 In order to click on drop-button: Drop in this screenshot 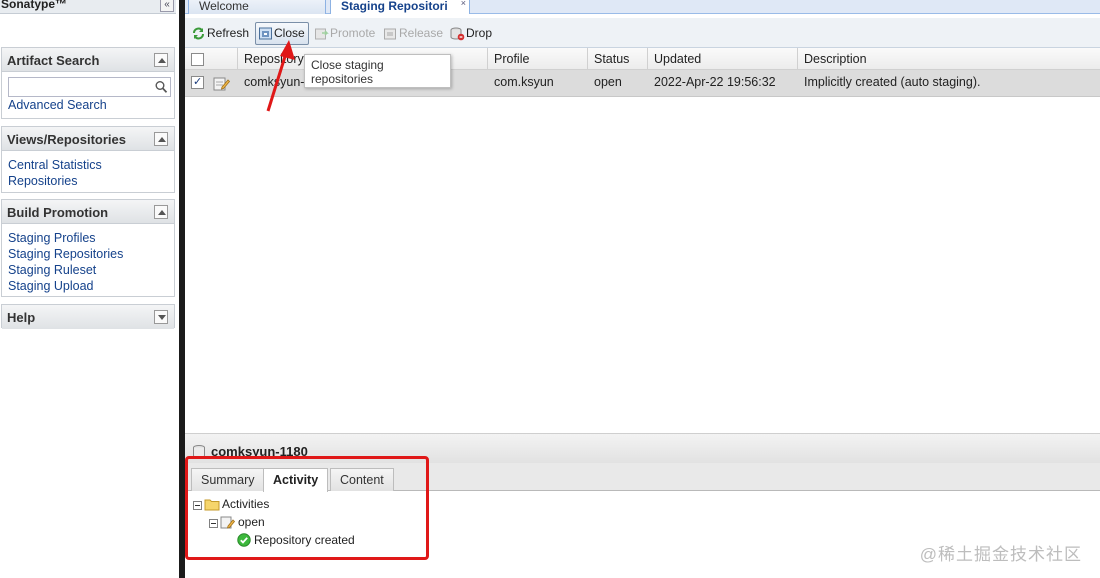, I will do `click(471, 33)`.